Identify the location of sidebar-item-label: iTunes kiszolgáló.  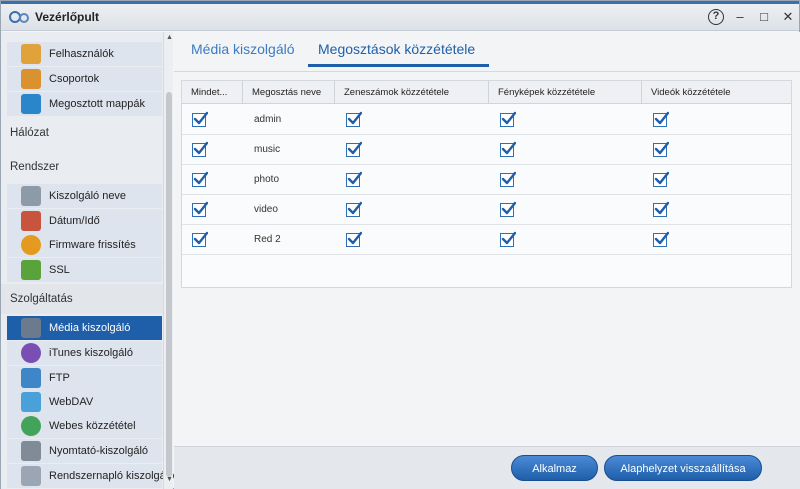
(91, 353).